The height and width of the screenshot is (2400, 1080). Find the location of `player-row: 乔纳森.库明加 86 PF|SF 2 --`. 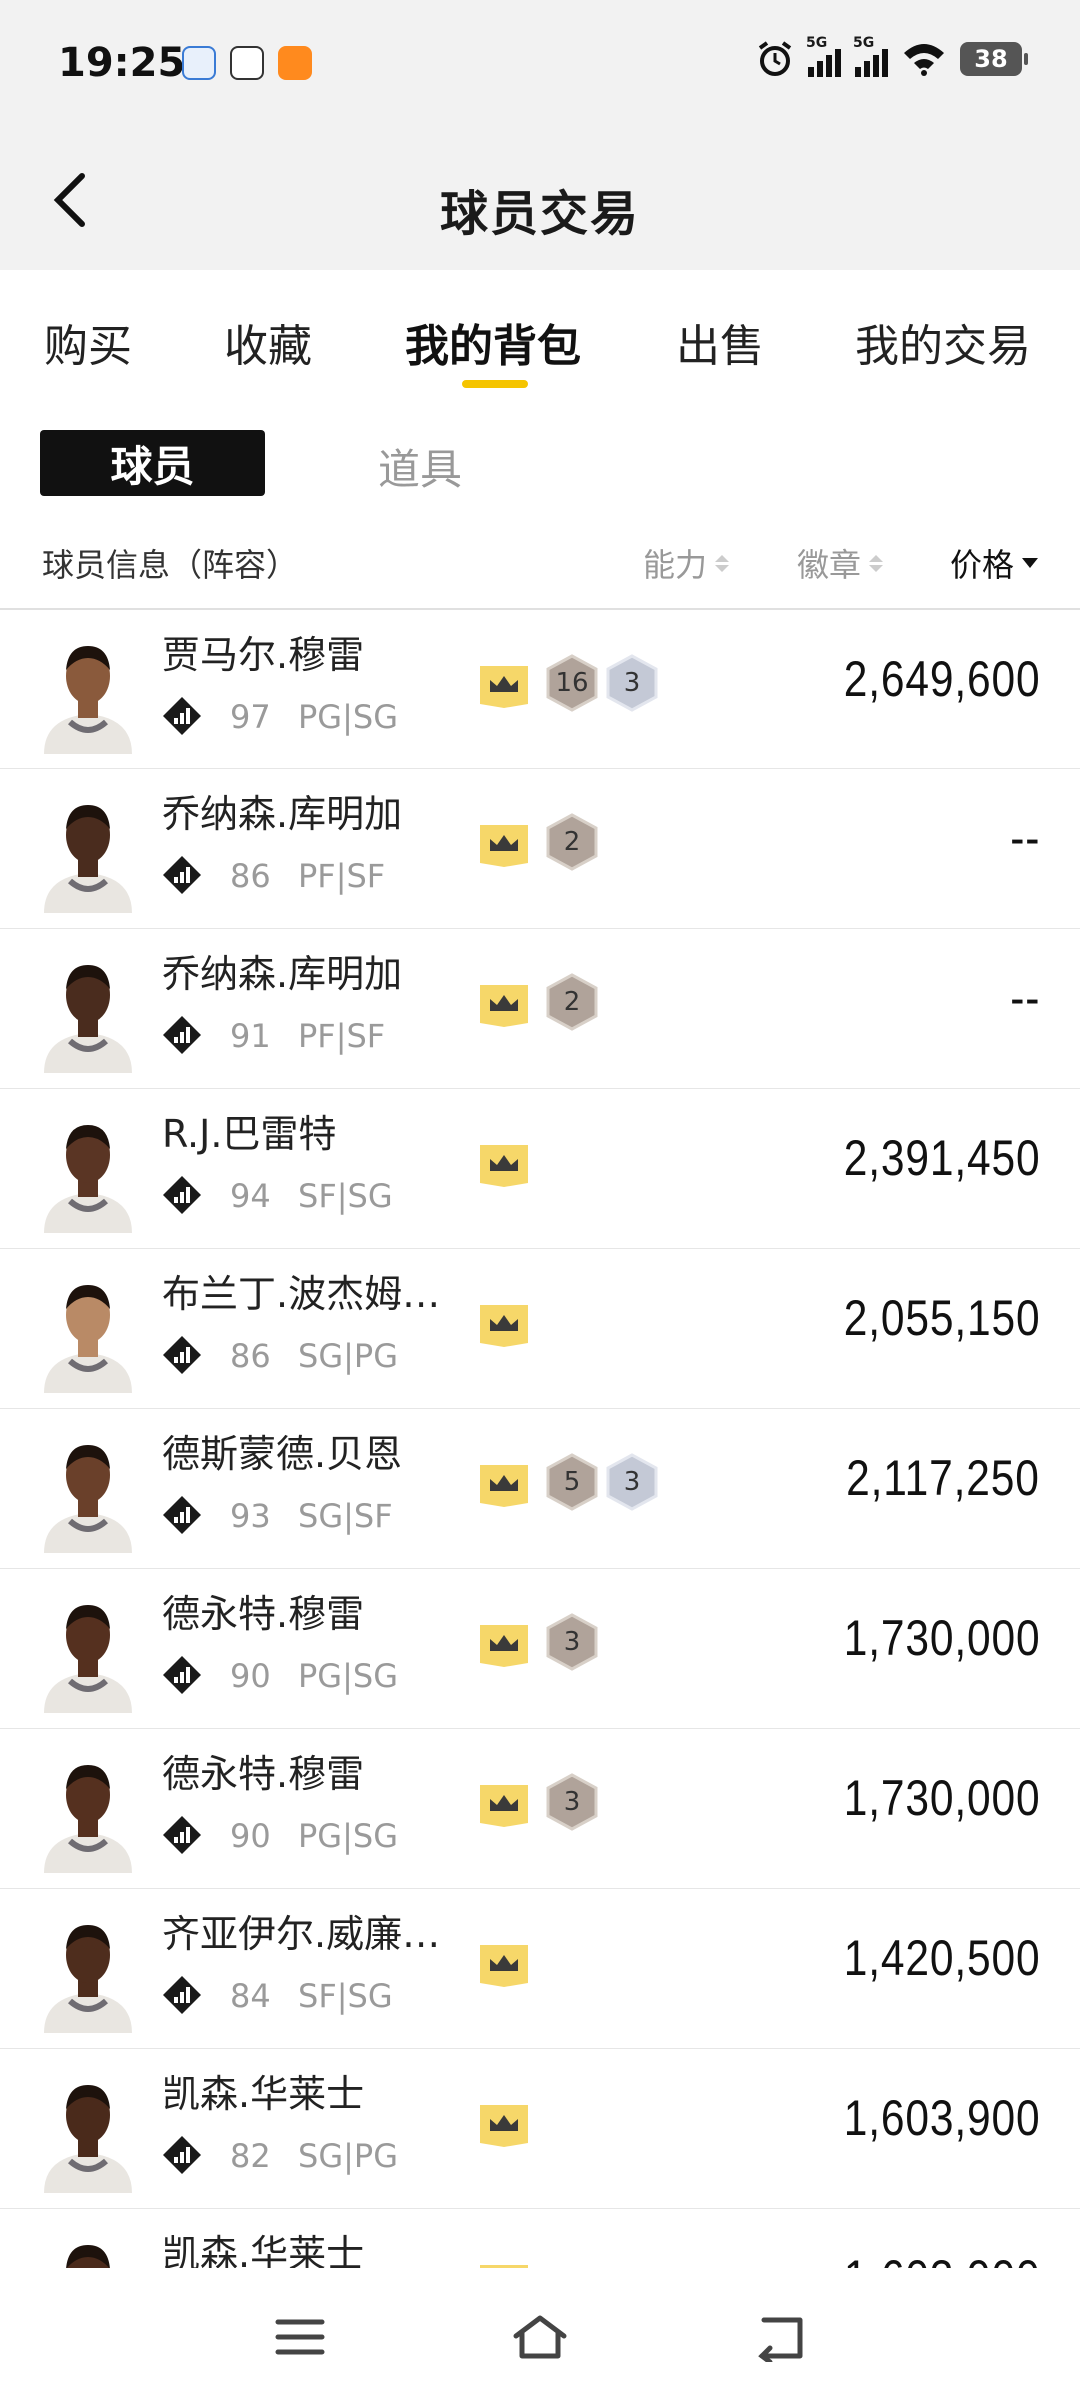

player-row: 乔纳森.库明加 86 PF|SF 2 -- is located at coordinates (540, 848).